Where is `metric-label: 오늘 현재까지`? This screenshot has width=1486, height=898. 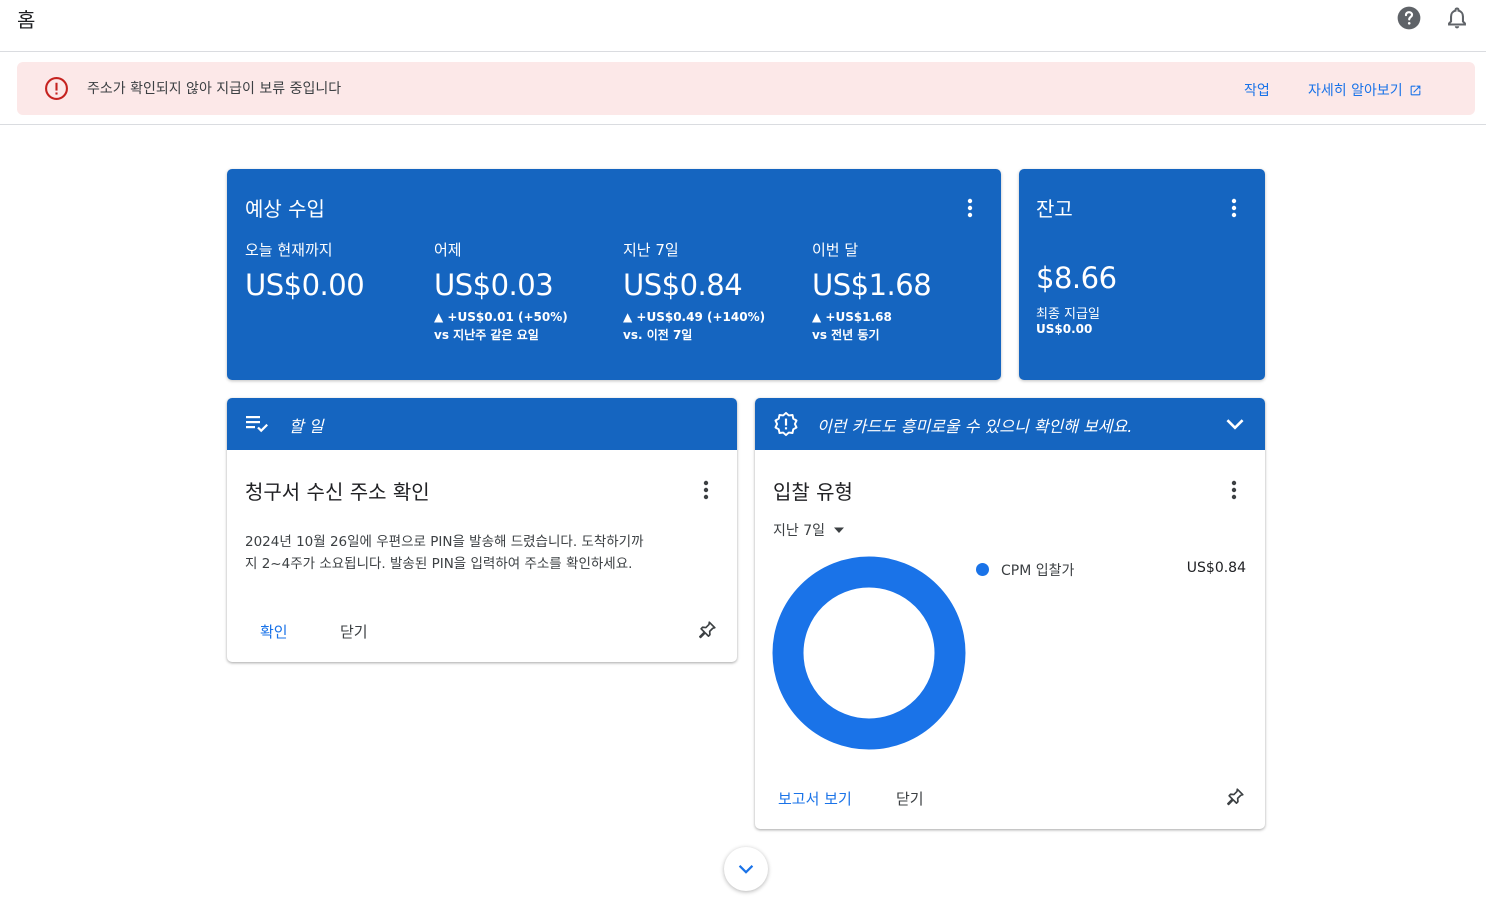
metric-label: 오늘 현재까지 is located at coordinates (289, 250).